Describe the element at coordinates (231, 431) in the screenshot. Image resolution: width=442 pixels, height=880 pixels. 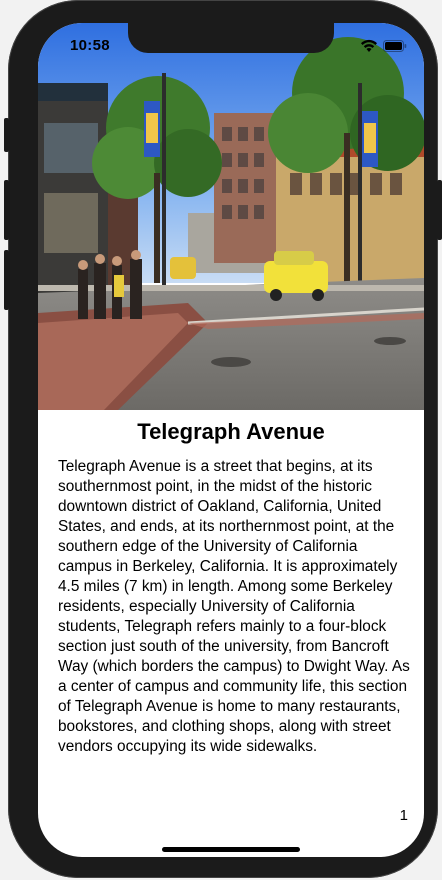
I see `article-title: Telegraph Avenue` at that location.